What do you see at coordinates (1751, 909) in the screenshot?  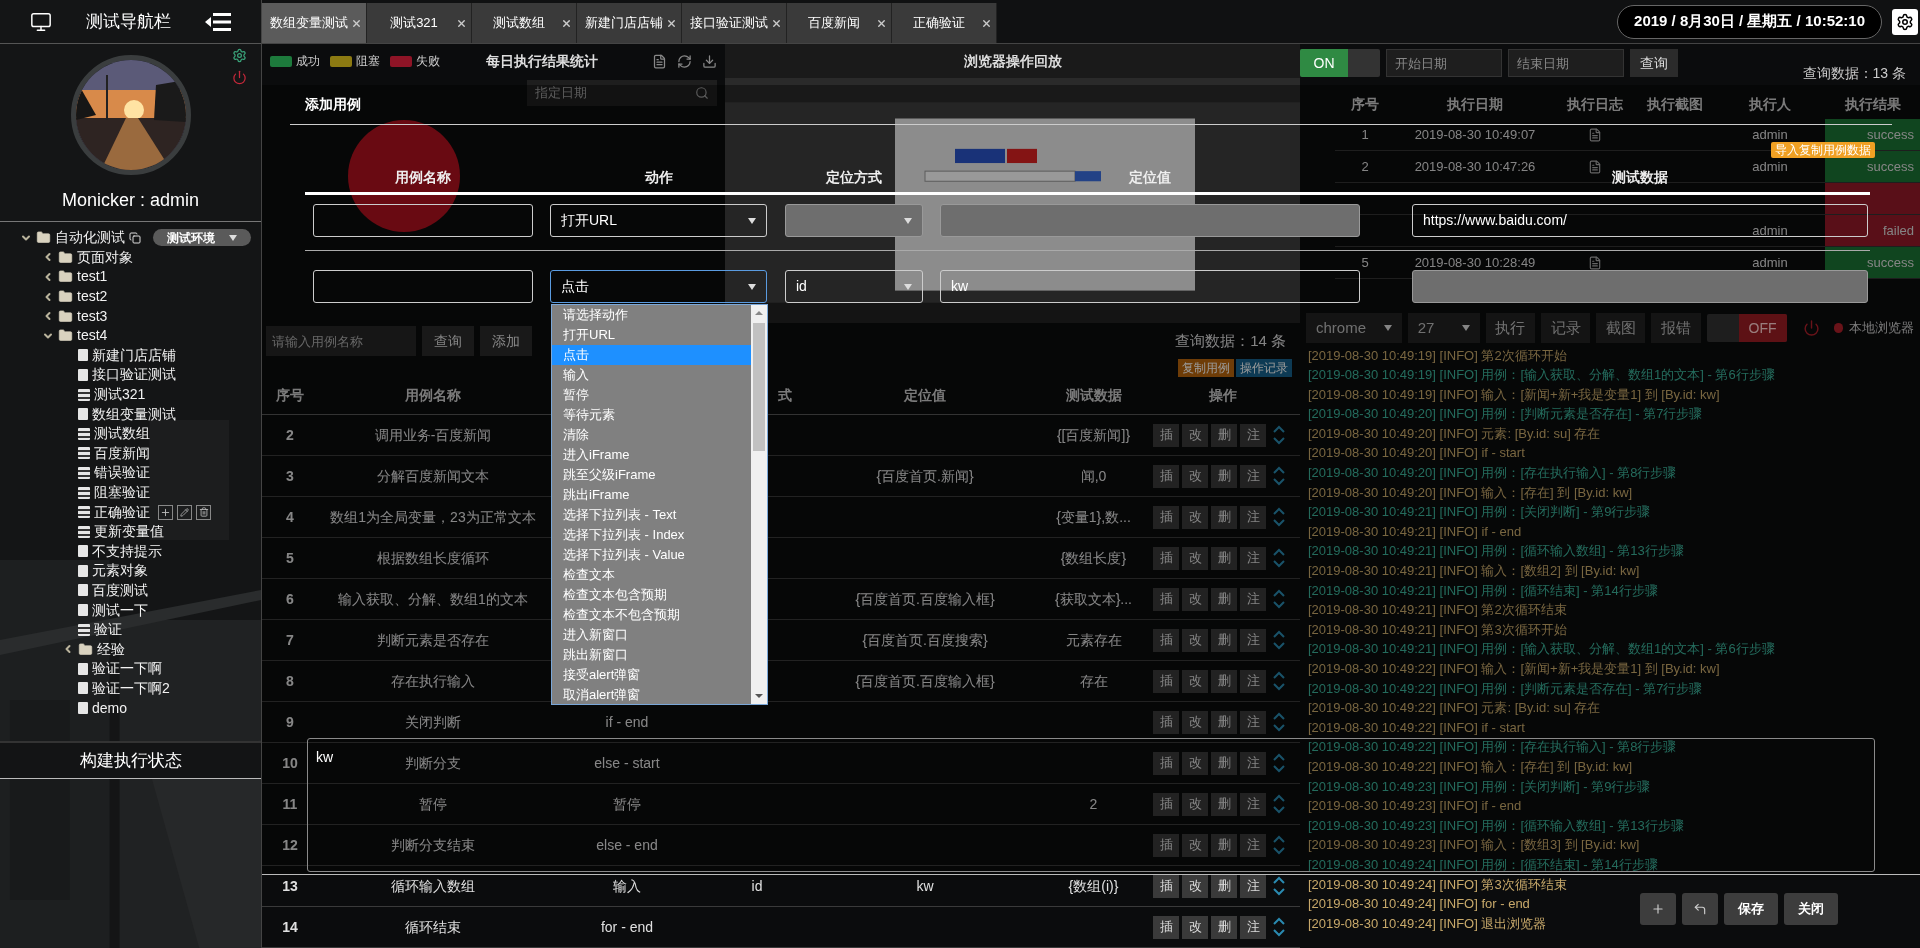 I see `dialog-button: 保存` at bounding box center [1751, 909].